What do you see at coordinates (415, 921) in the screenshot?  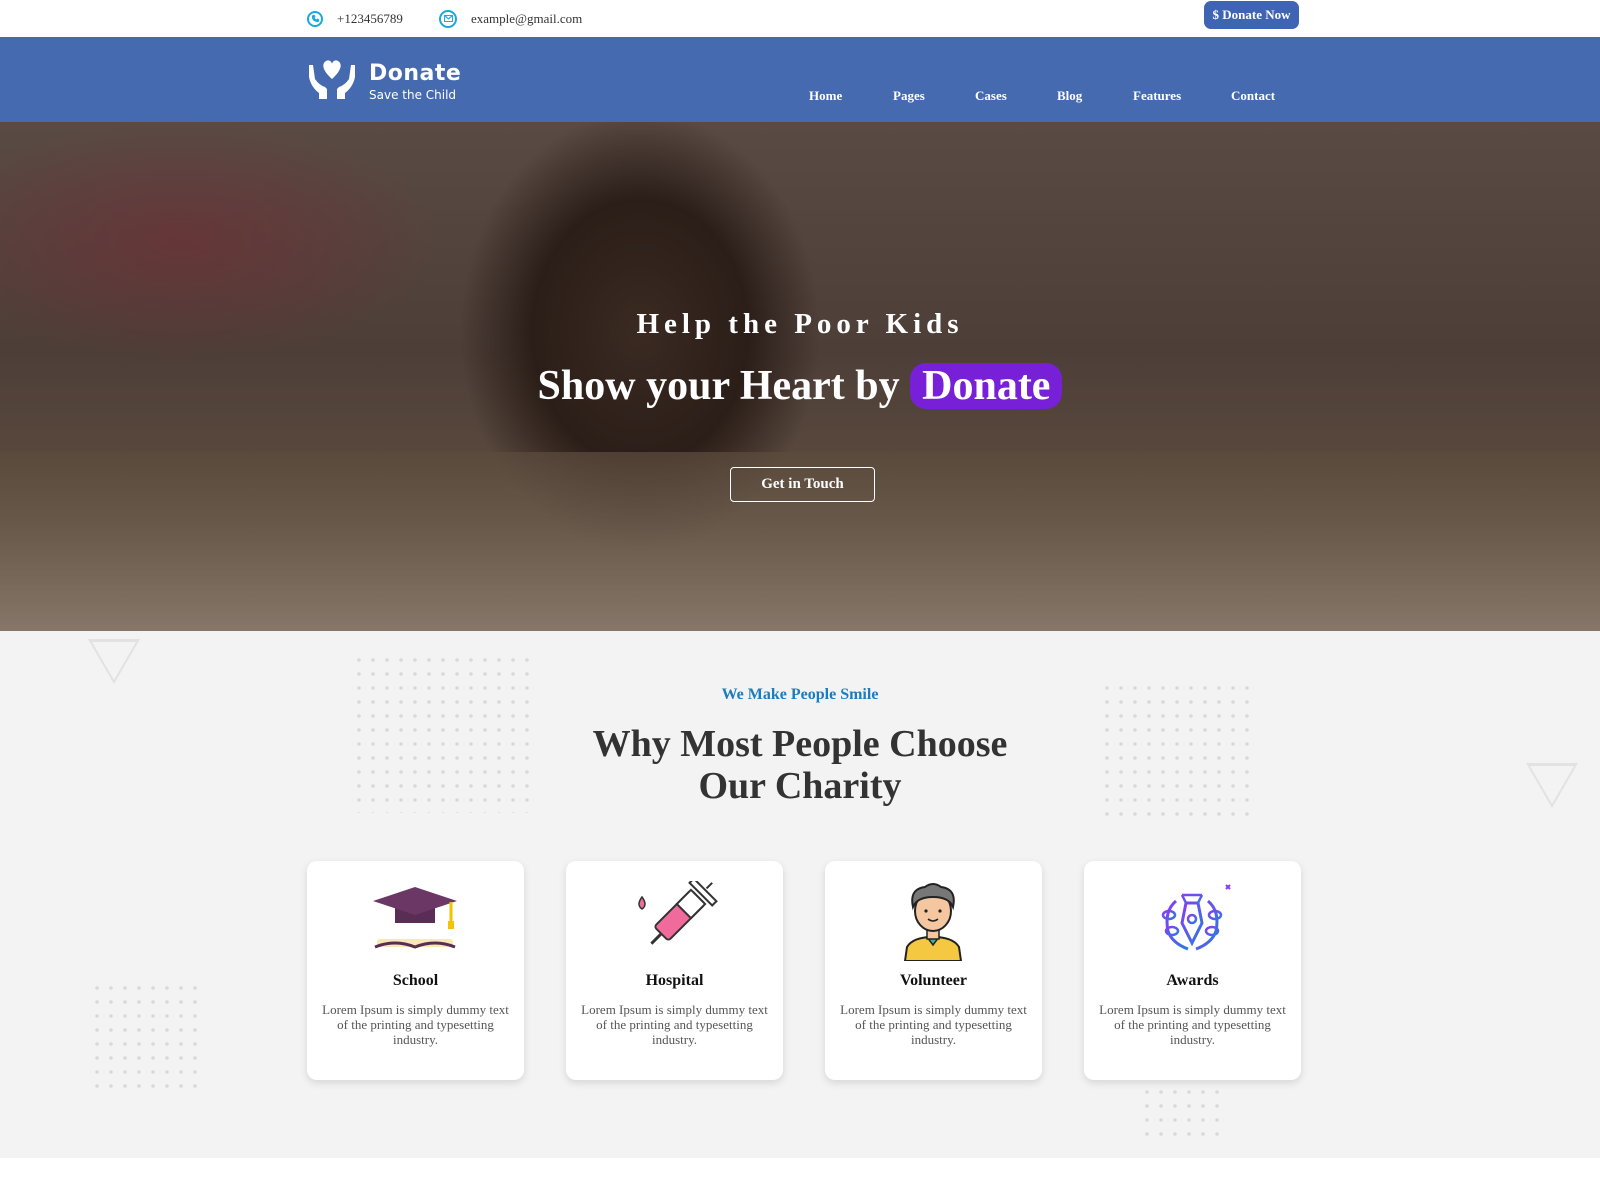 I see `graduation-cap-icon` at bounding box center [415, 921].